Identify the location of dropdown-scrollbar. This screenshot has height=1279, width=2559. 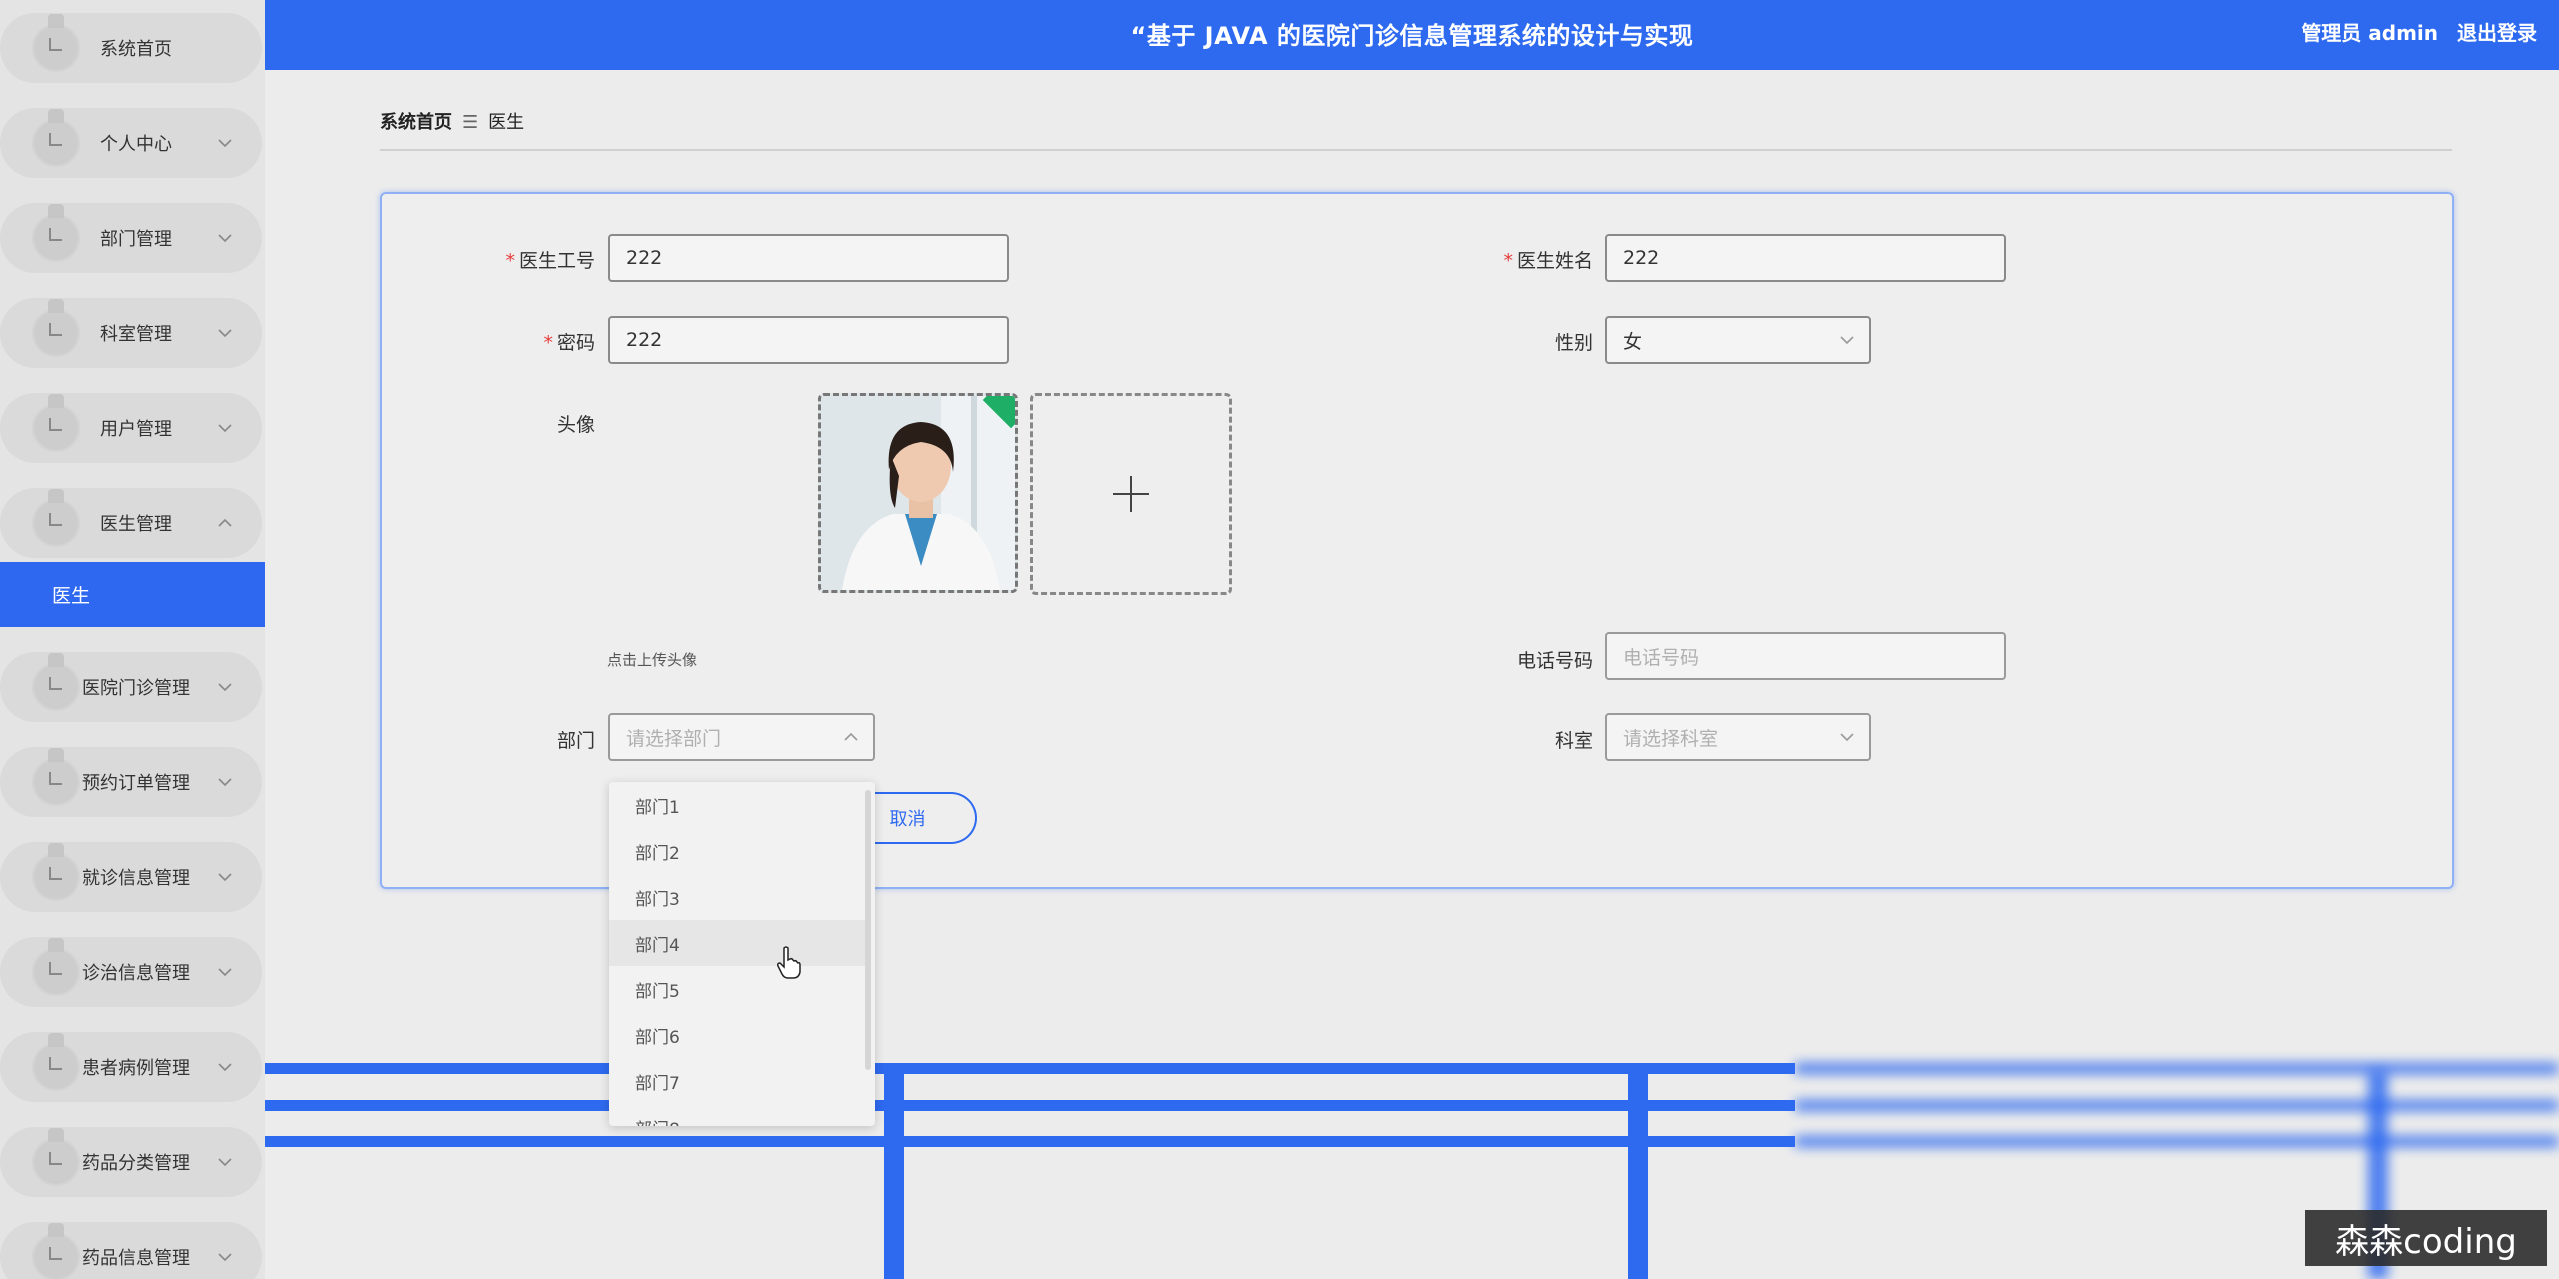
(868, 930).